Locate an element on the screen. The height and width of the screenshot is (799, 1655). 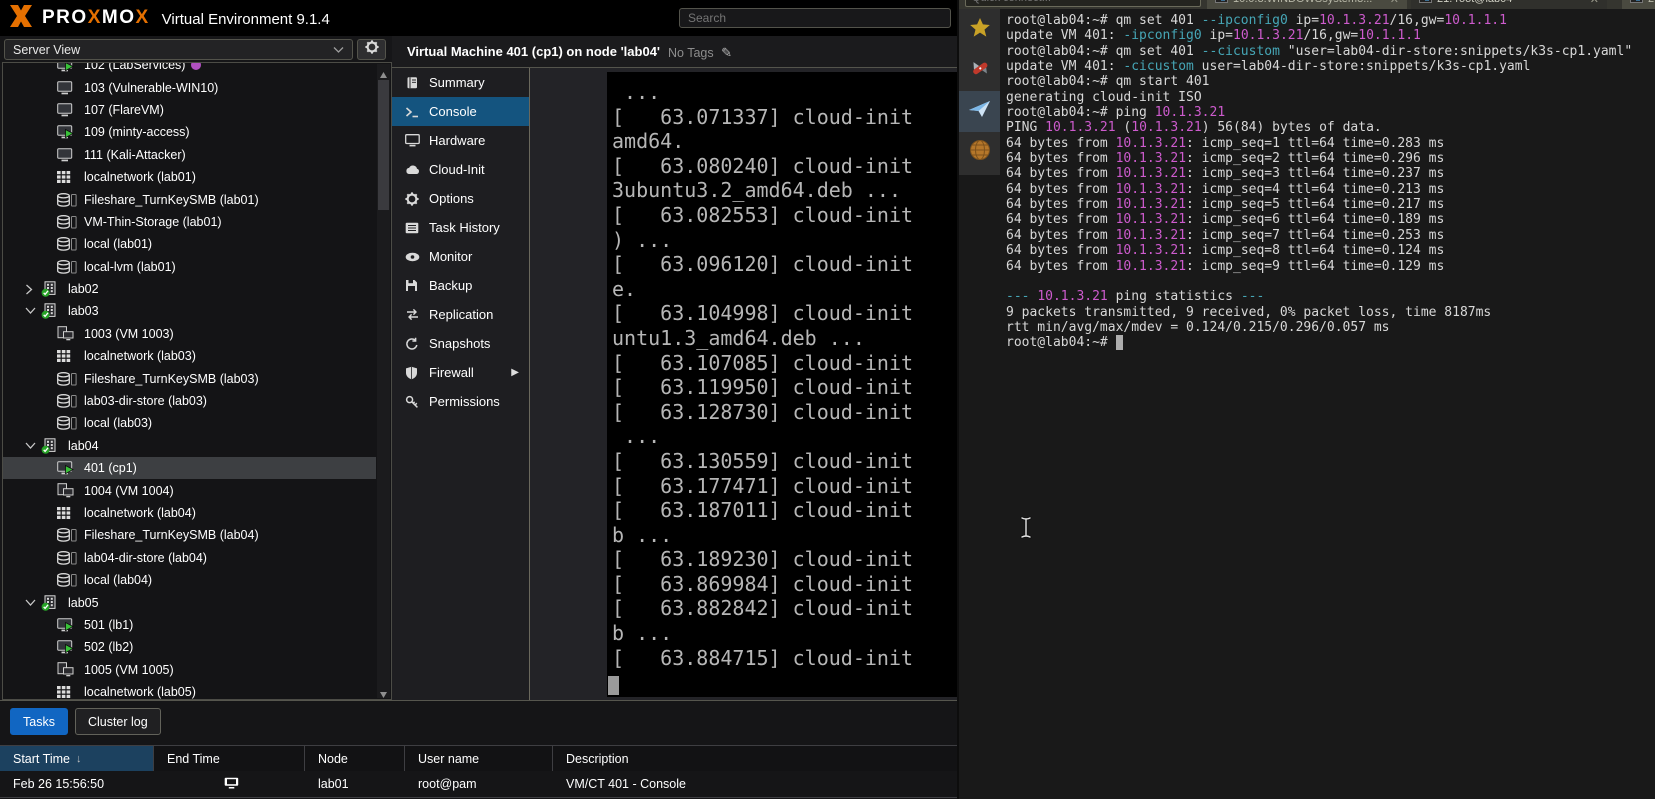
terminal-tab-3: 2 is located at coordinates (1638, 4).